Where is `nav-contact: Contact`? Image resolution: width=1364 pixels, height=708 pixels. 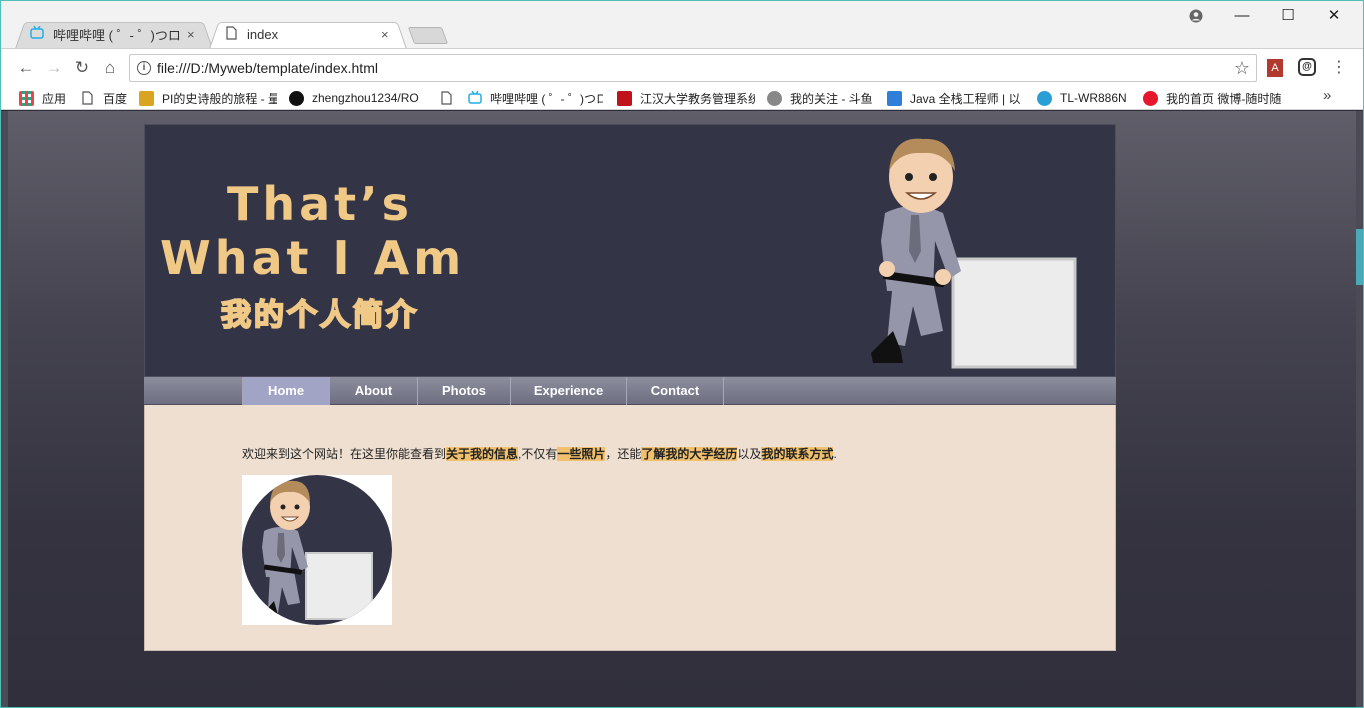
nav-contact: Contact is located at coordinates (675, 391).